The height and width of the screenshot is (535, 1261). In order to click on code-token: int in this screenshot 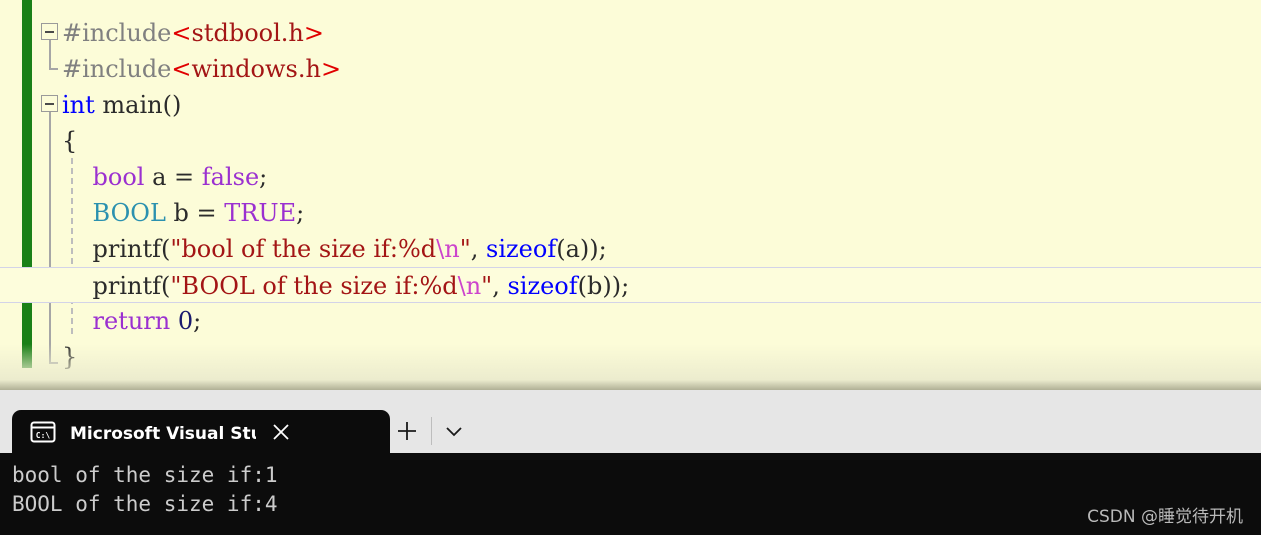, I will do `click(78, 105)`.